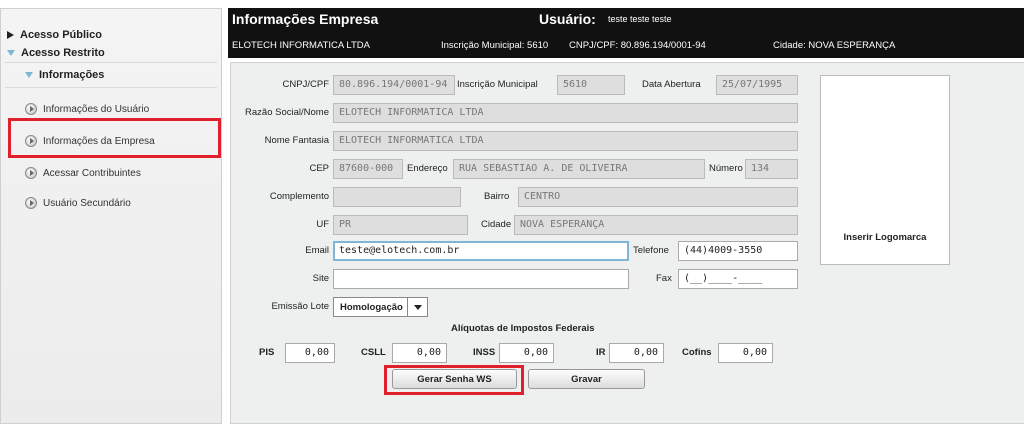 The image size is (1024, 432). What do you see at coordinates (322, 224) in the screenshot?
I see `uf-label: UF` at bounding box center [322, 224].